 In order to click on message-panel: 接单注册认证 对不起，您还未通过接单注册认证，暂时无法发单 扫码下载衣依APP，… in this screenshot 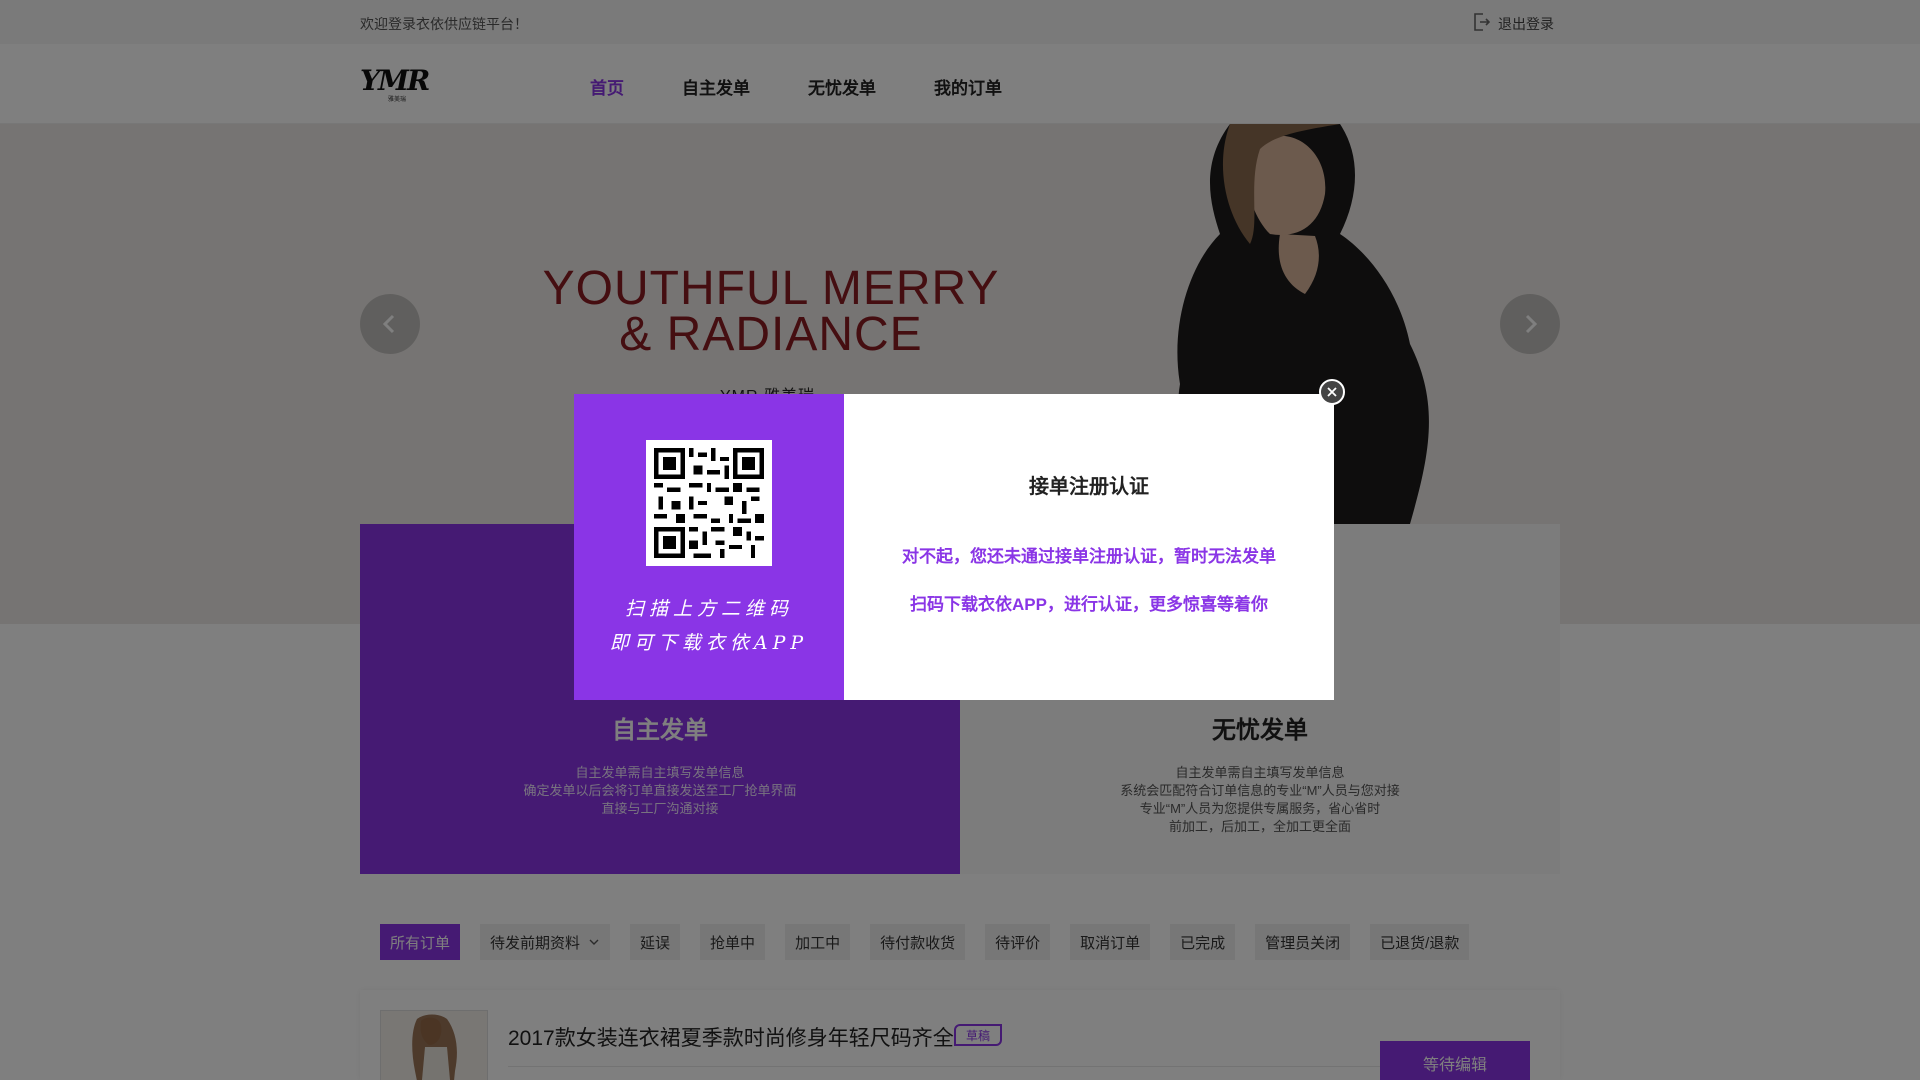, I will do `click(1089, 547)`.